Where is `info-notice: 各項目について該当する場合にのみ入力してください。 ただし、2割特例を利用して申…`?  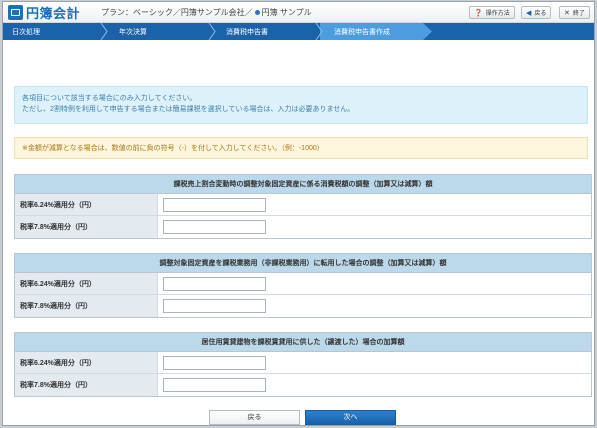 info-notice: 各項目について該当する場合にのみ入力してください。 ただし、2割特例を利用して申… is located at coordinates (301, 105).